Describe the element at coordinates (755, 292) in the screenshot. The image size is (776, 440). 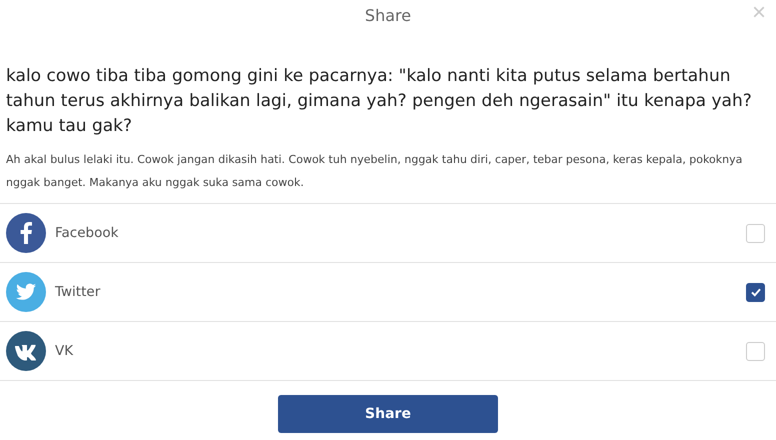
I see `checkbox` at that location.